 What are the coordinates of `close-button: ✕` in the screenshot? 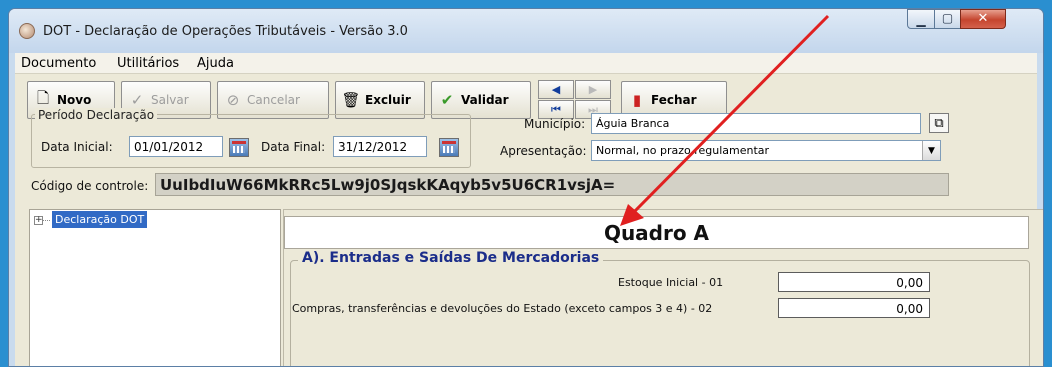 It's located at (983, 19).